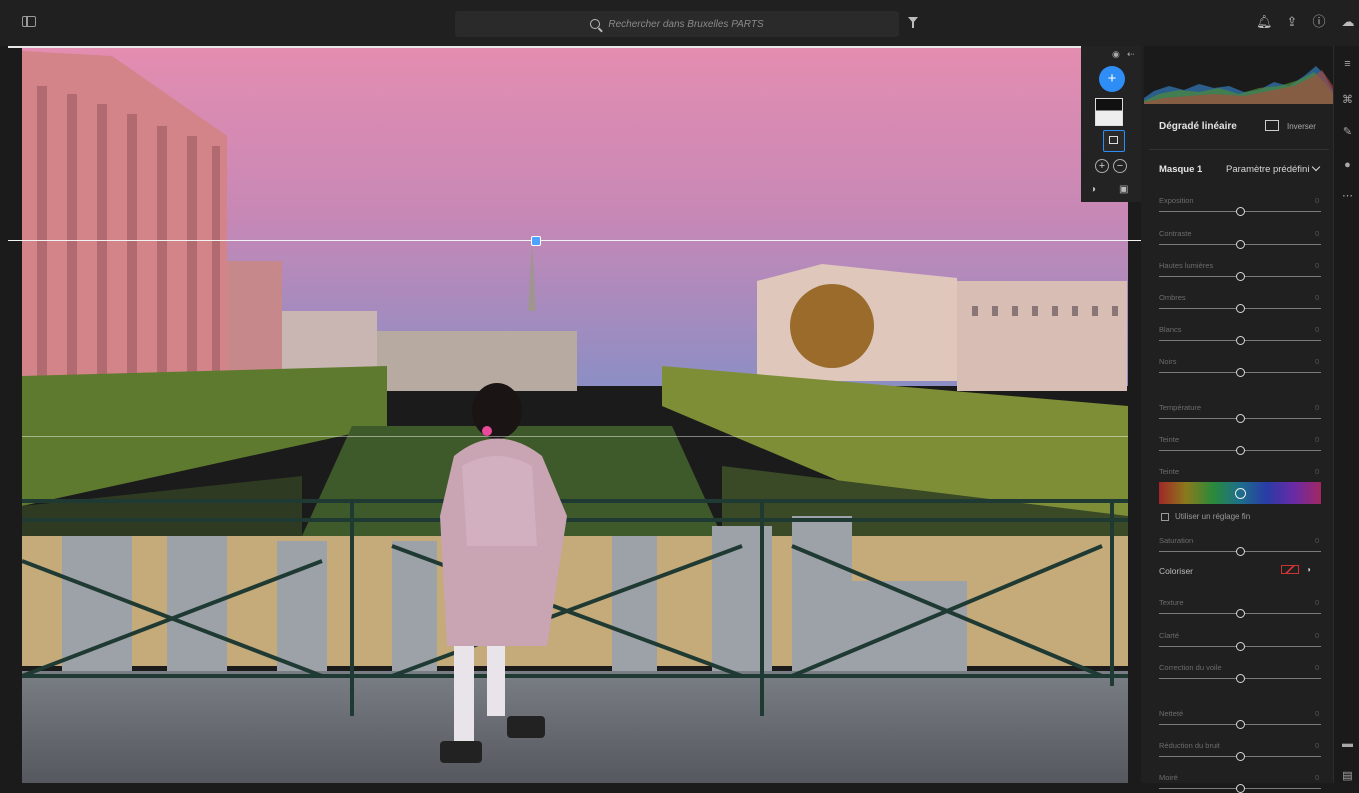 The height and width of the screenshot is (793, 1359). I want to click on add-mask-button: +, so click(1112, 79).